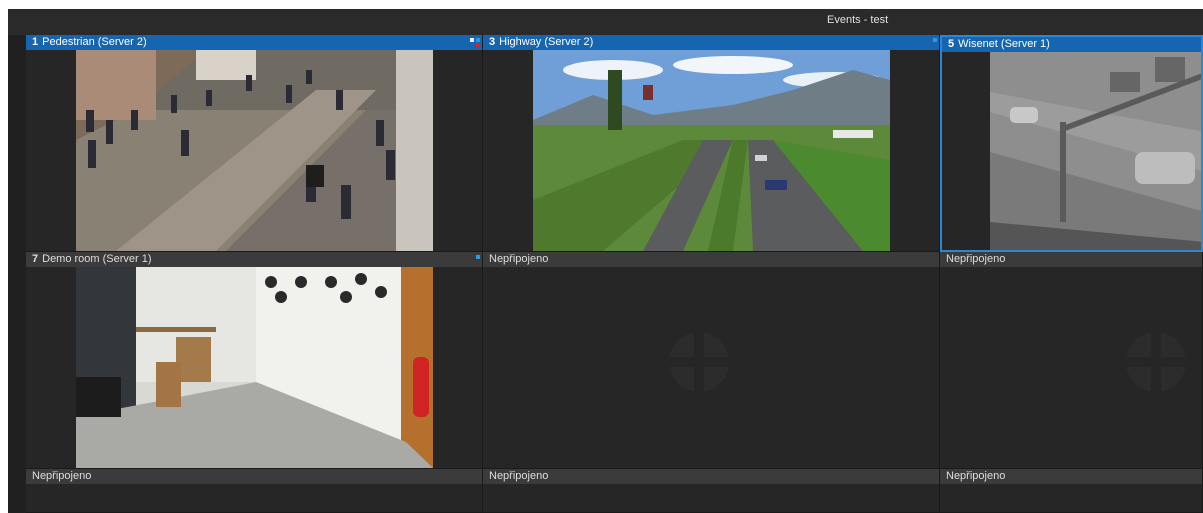 Image resolution: width=1203 pixels, height=513 pixels. I want to click on tile-number: 3, so click(492, 42).